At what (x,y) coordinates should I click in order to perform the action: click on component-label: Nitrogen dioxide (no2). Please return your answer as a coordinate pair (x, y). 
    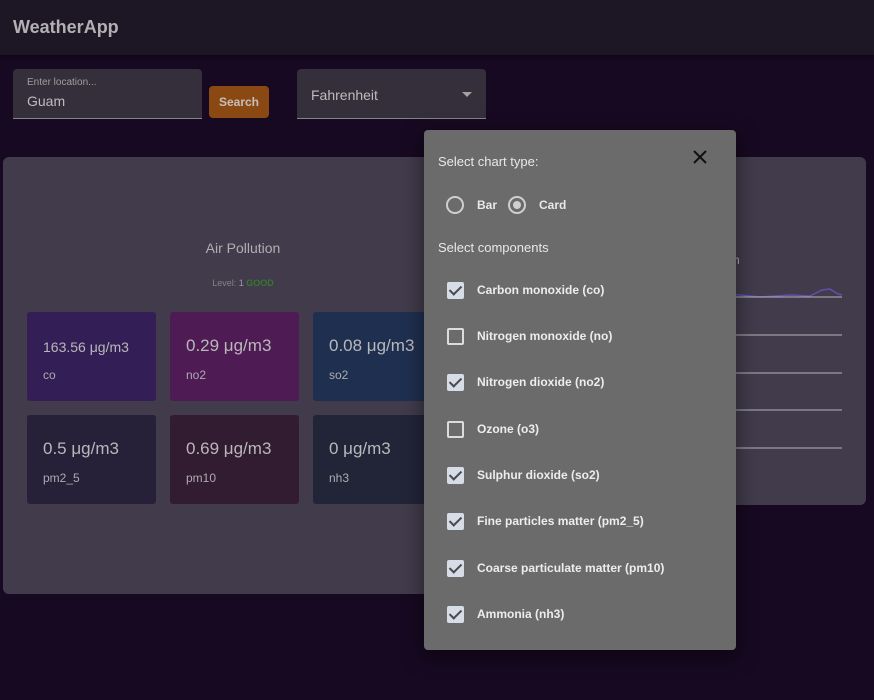
    Looking at the image, I should click on (540, 382).